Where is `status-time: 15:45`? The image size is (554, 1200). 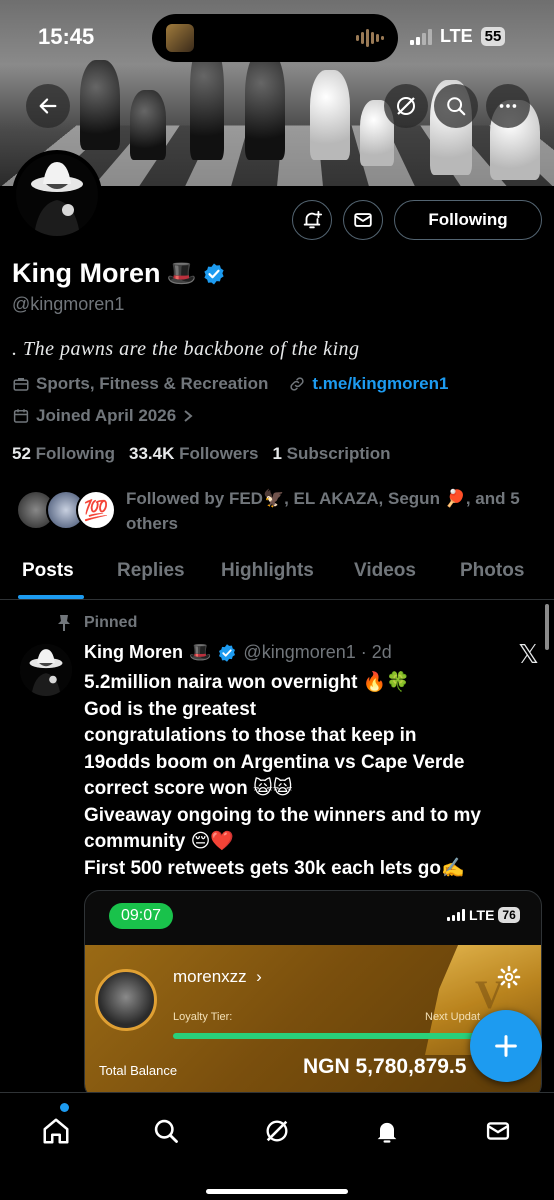 status-time: 15:45 is located at coordinates (66, 36).